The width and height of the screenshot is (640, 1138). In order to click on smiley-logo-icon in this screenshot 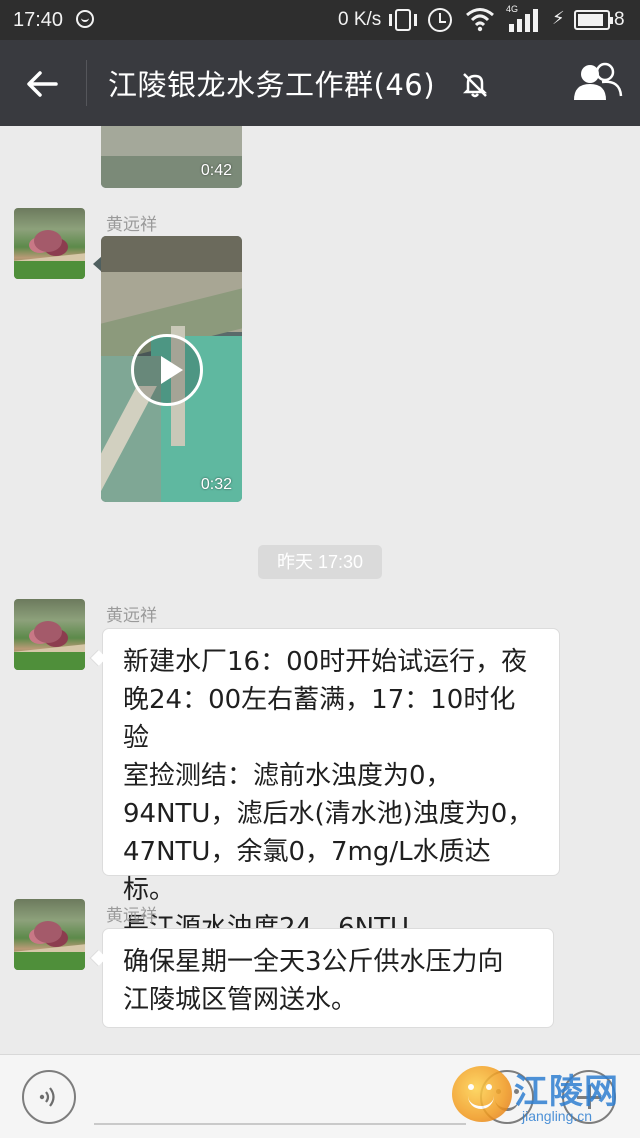, I will do `click(482, 1094)`.